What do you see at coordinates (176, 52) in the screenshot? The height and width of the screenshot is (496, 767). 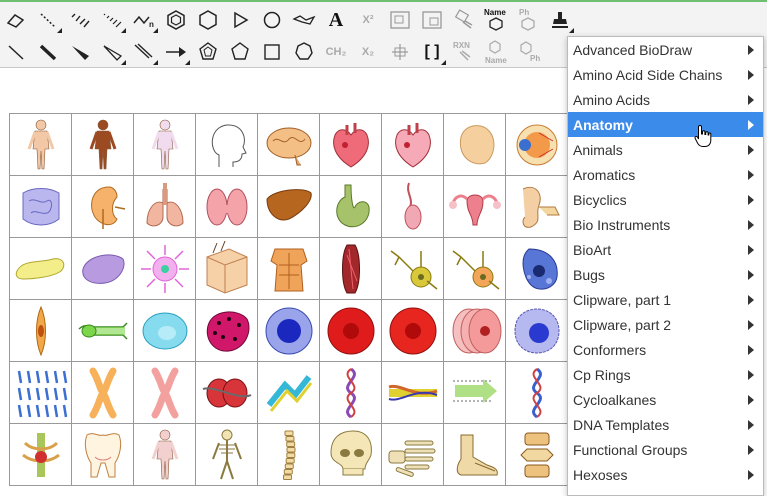 I see `arrow-tool` at bounding box center [176, 52].